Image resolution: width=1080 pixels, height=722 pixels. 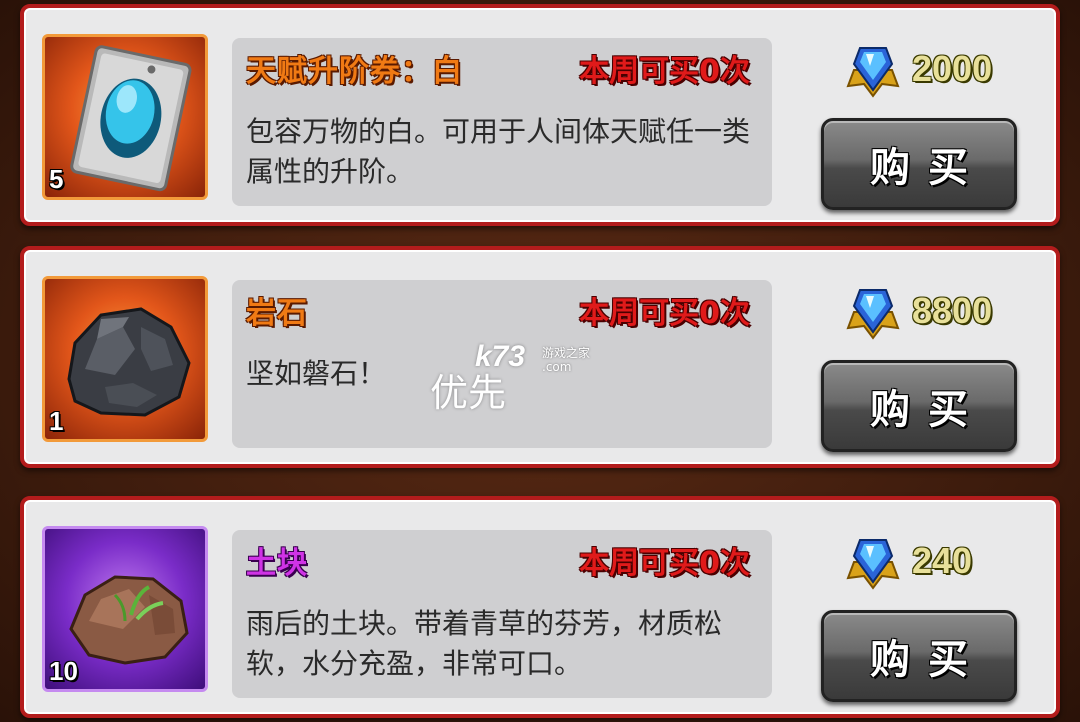 What do you see at coordinates (129, 362) in the screenshot?
I see `rock-icon` at bounding box center [129, 362].